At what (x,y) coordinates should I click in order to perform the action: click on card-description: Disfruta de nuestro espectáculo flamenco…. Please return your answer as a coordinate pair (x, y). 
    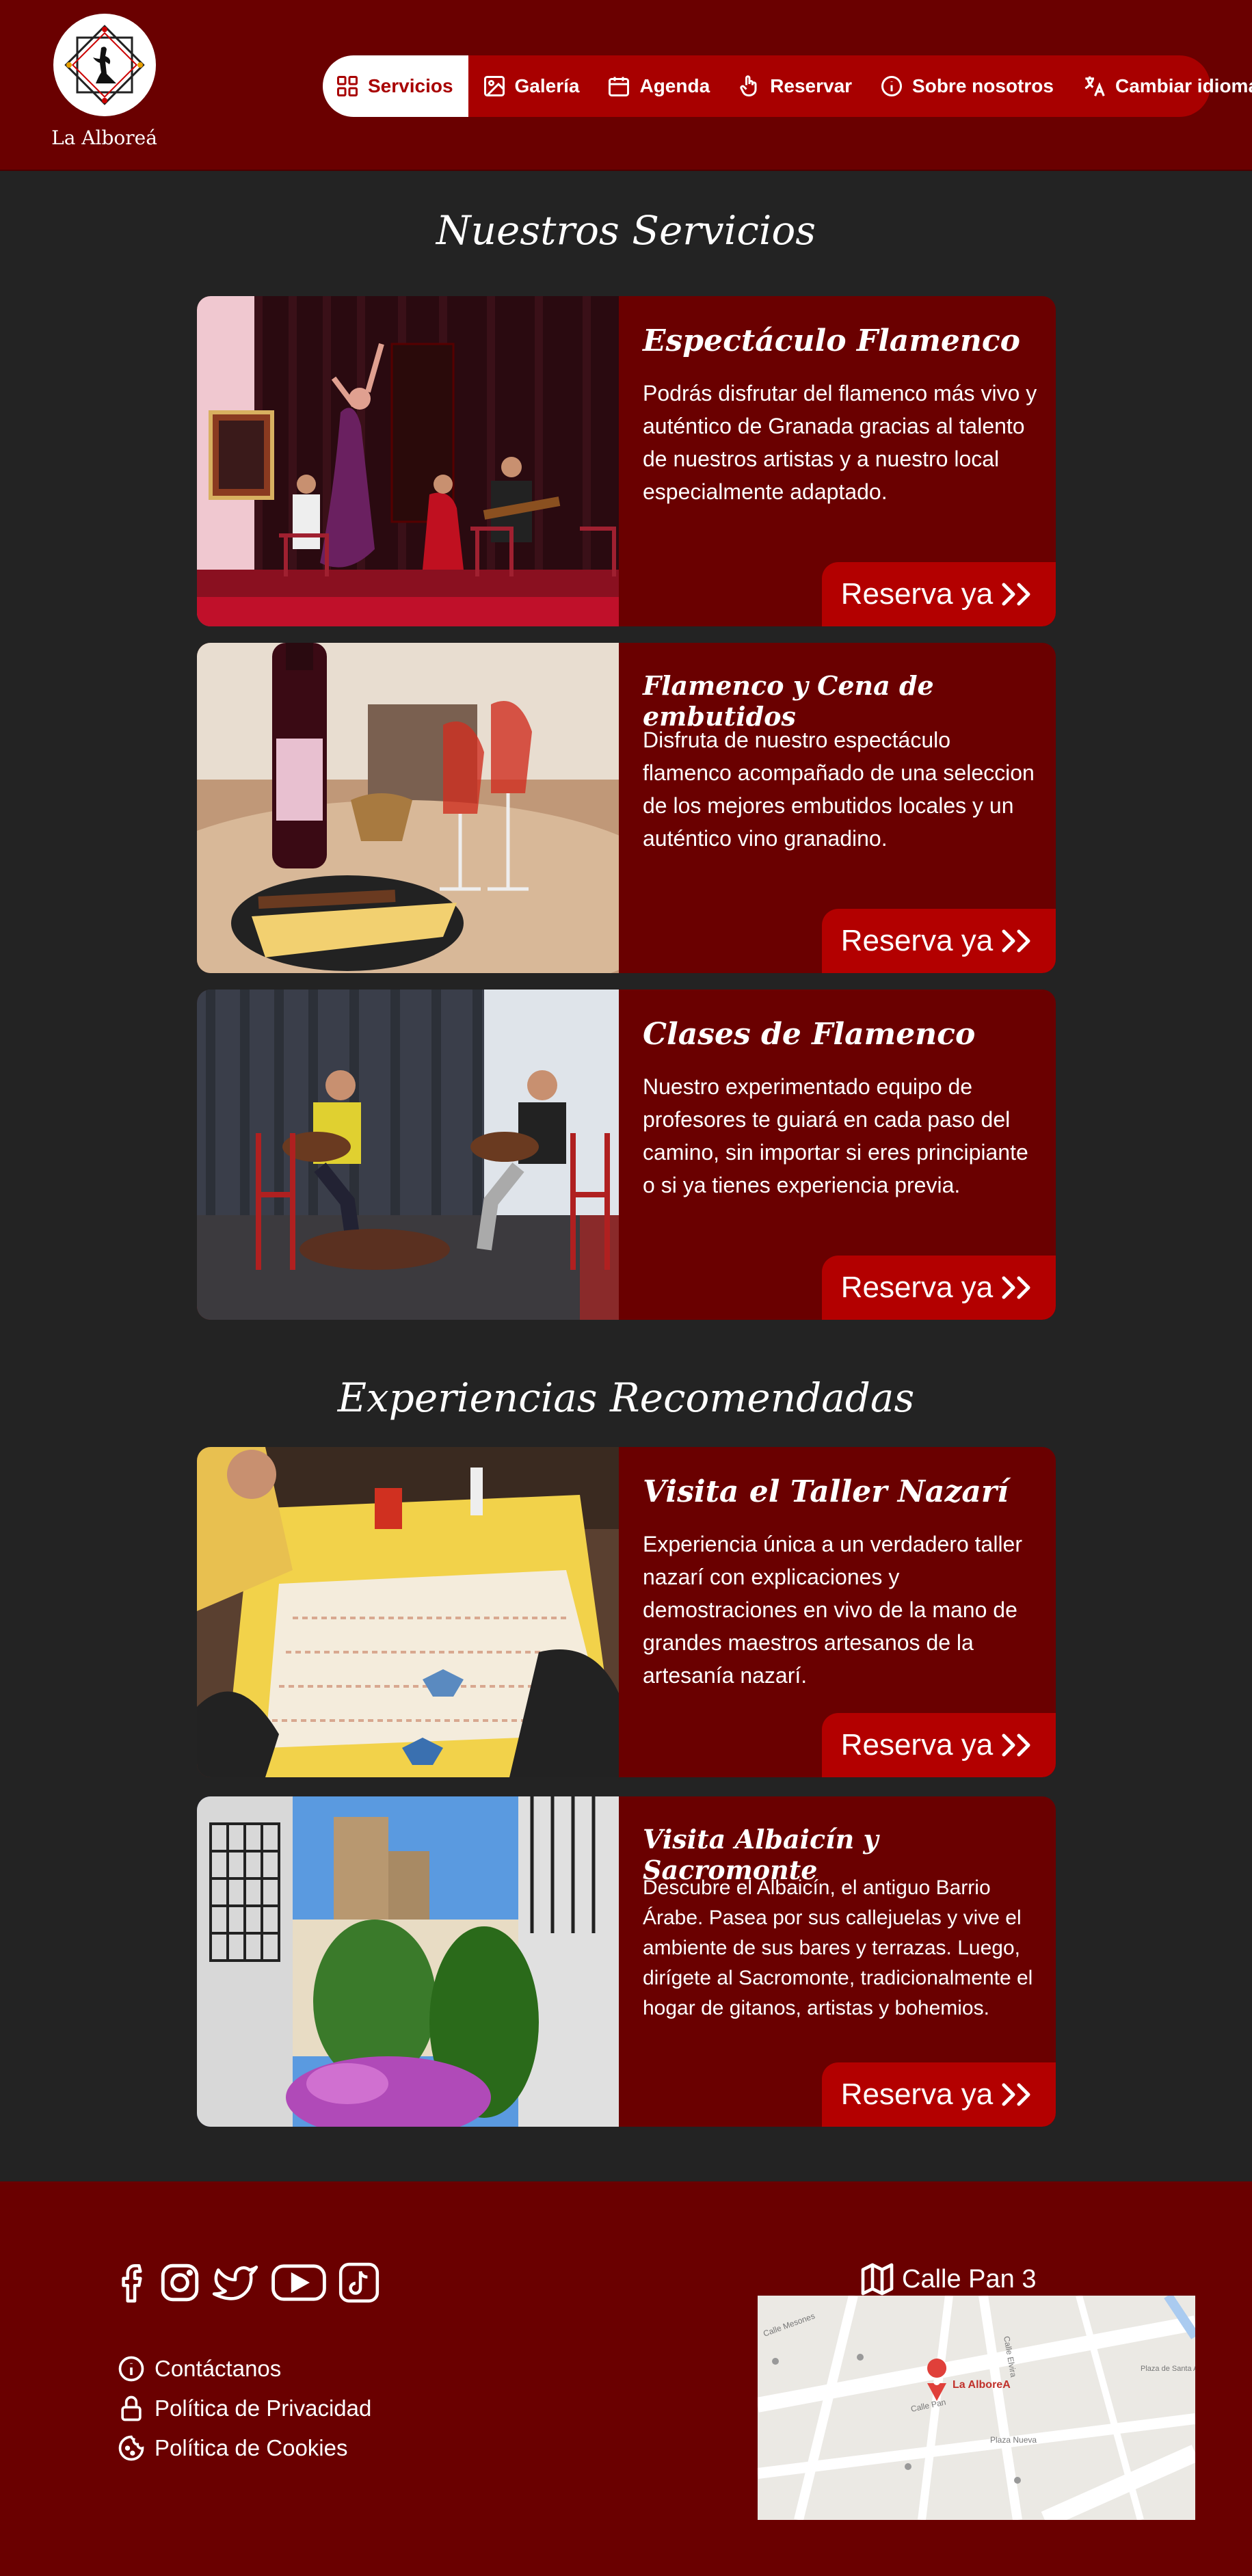
    Looking at the image, I should click on (839, 789).